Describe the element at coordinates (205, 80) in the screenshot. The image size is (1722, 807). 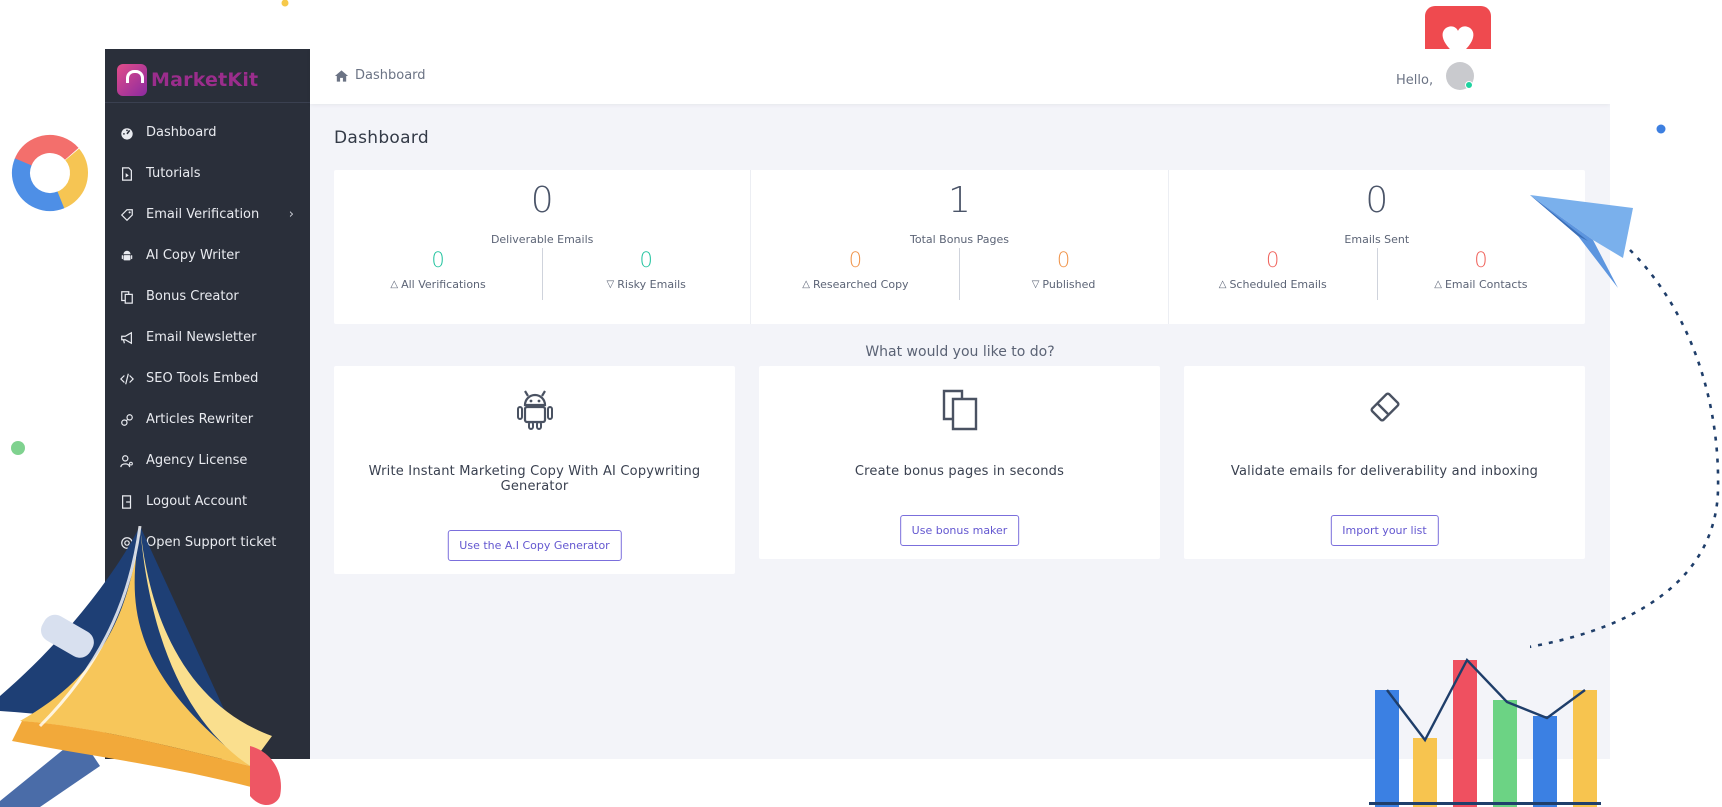
I see `brand-name: MarketKit` at that location.